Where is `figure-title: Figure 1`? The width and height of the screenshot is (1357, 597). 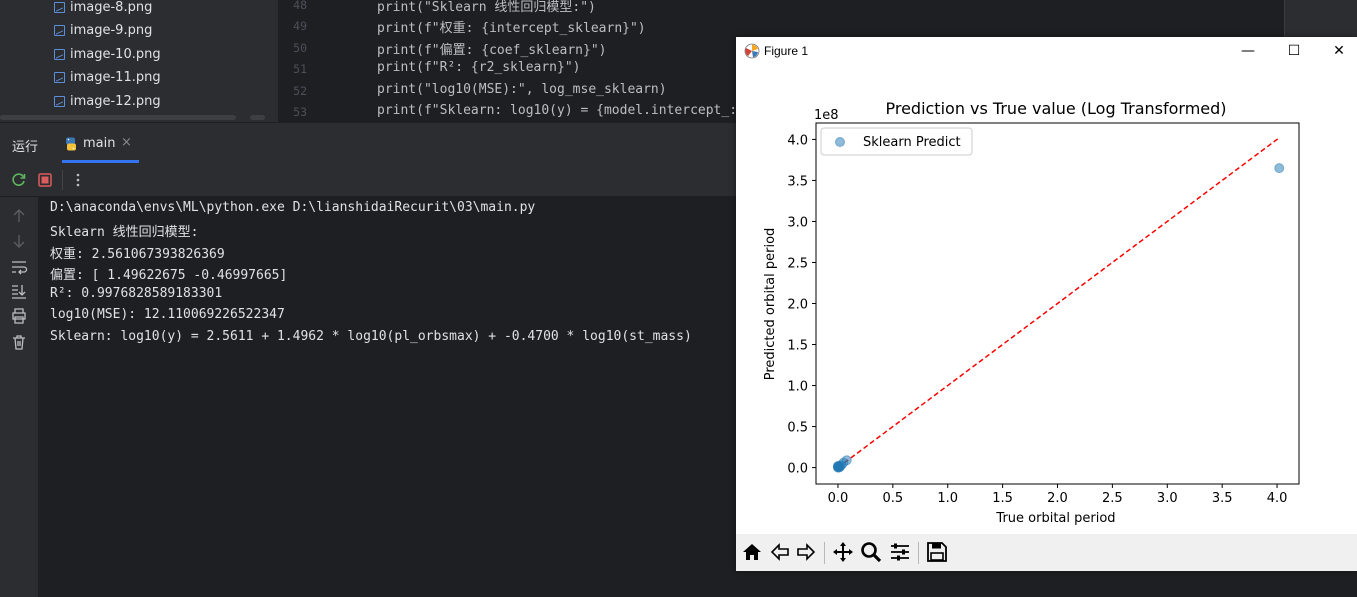 figure-title: Figure 1 is located at coordinates (786, 51).